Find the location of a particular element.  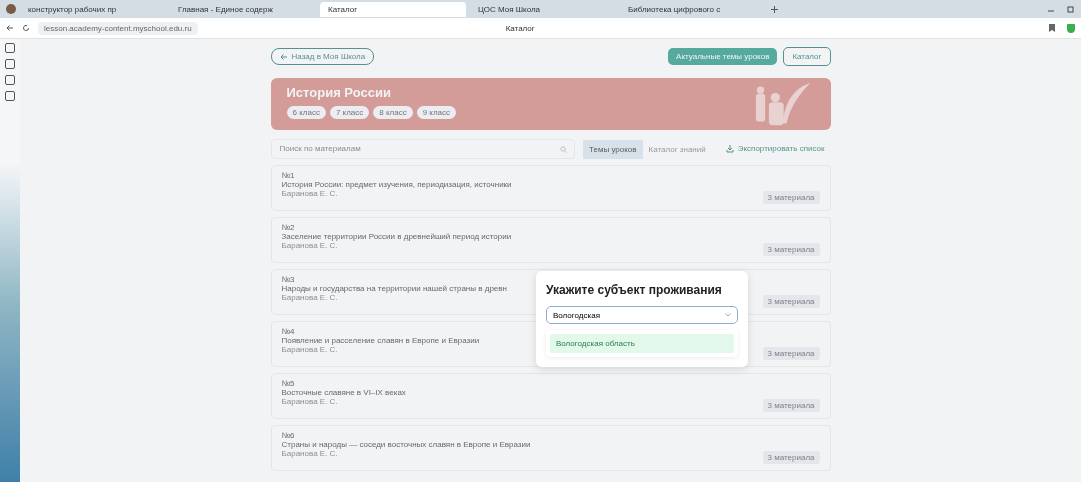

lesson-number: №5 is located at coordinates (288, 383).